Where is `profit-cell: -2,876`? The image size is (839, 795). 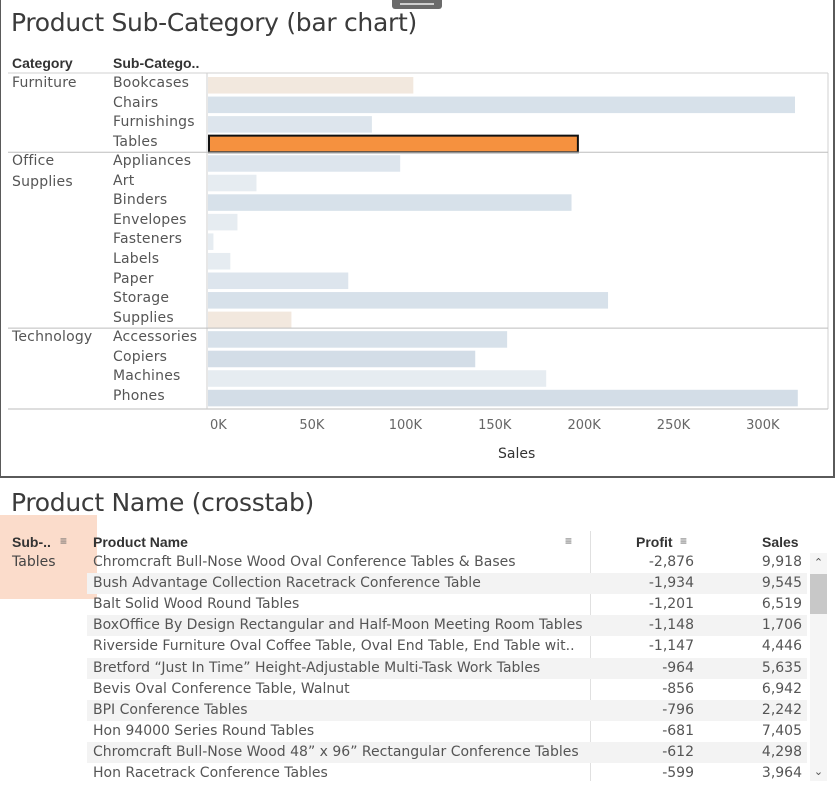
profit-cell: -2,876 is located at coordinates (657, 562).